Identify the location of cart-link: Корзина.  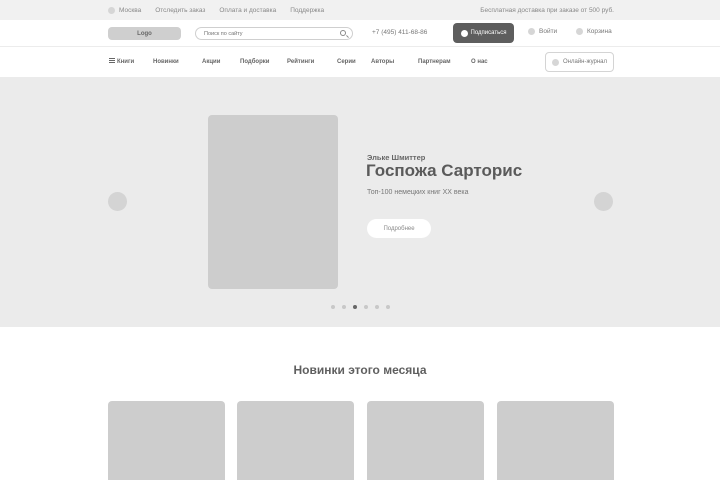
(594, 31).